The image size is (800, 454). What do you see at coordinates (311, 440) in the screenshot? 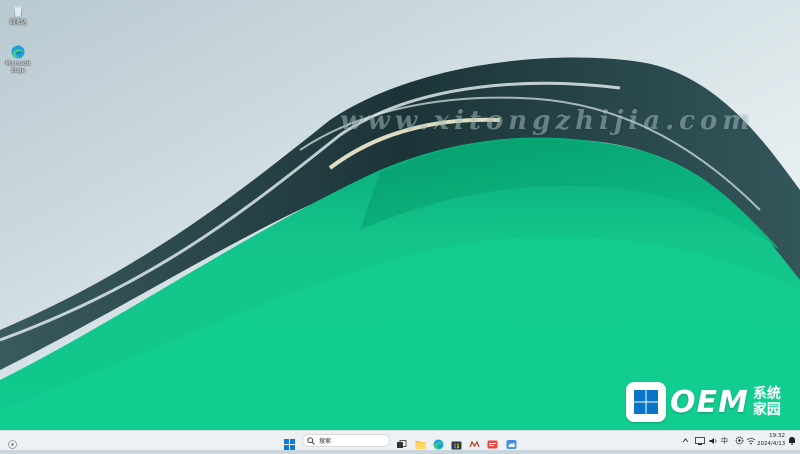
I see `search-icon` at bounding box center [311, 440].